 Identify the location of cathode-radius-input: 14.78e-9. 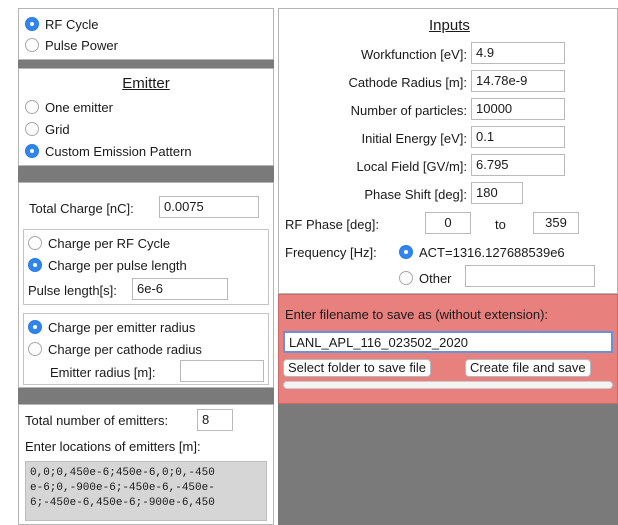
(518, 81).